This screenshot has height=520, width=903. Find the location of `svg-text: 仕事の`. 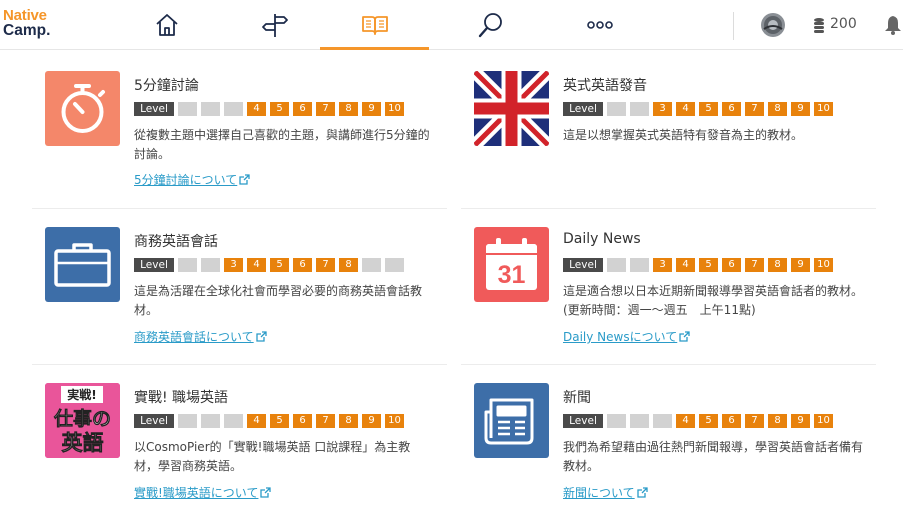

svg-text: 仕事の is located at coordinates (82, 418).